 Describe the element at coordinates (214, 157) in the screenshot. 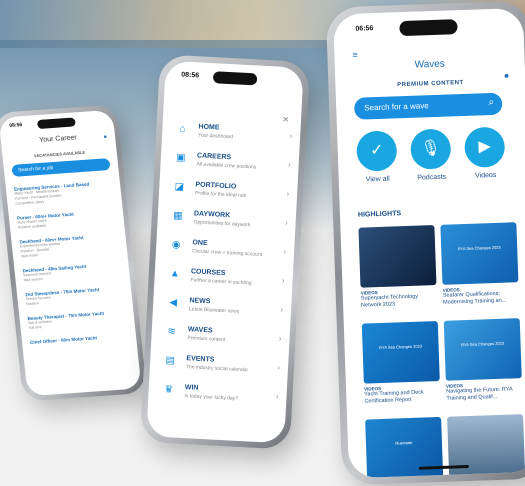

I see `menu-item-title: CAREERS` at that location.